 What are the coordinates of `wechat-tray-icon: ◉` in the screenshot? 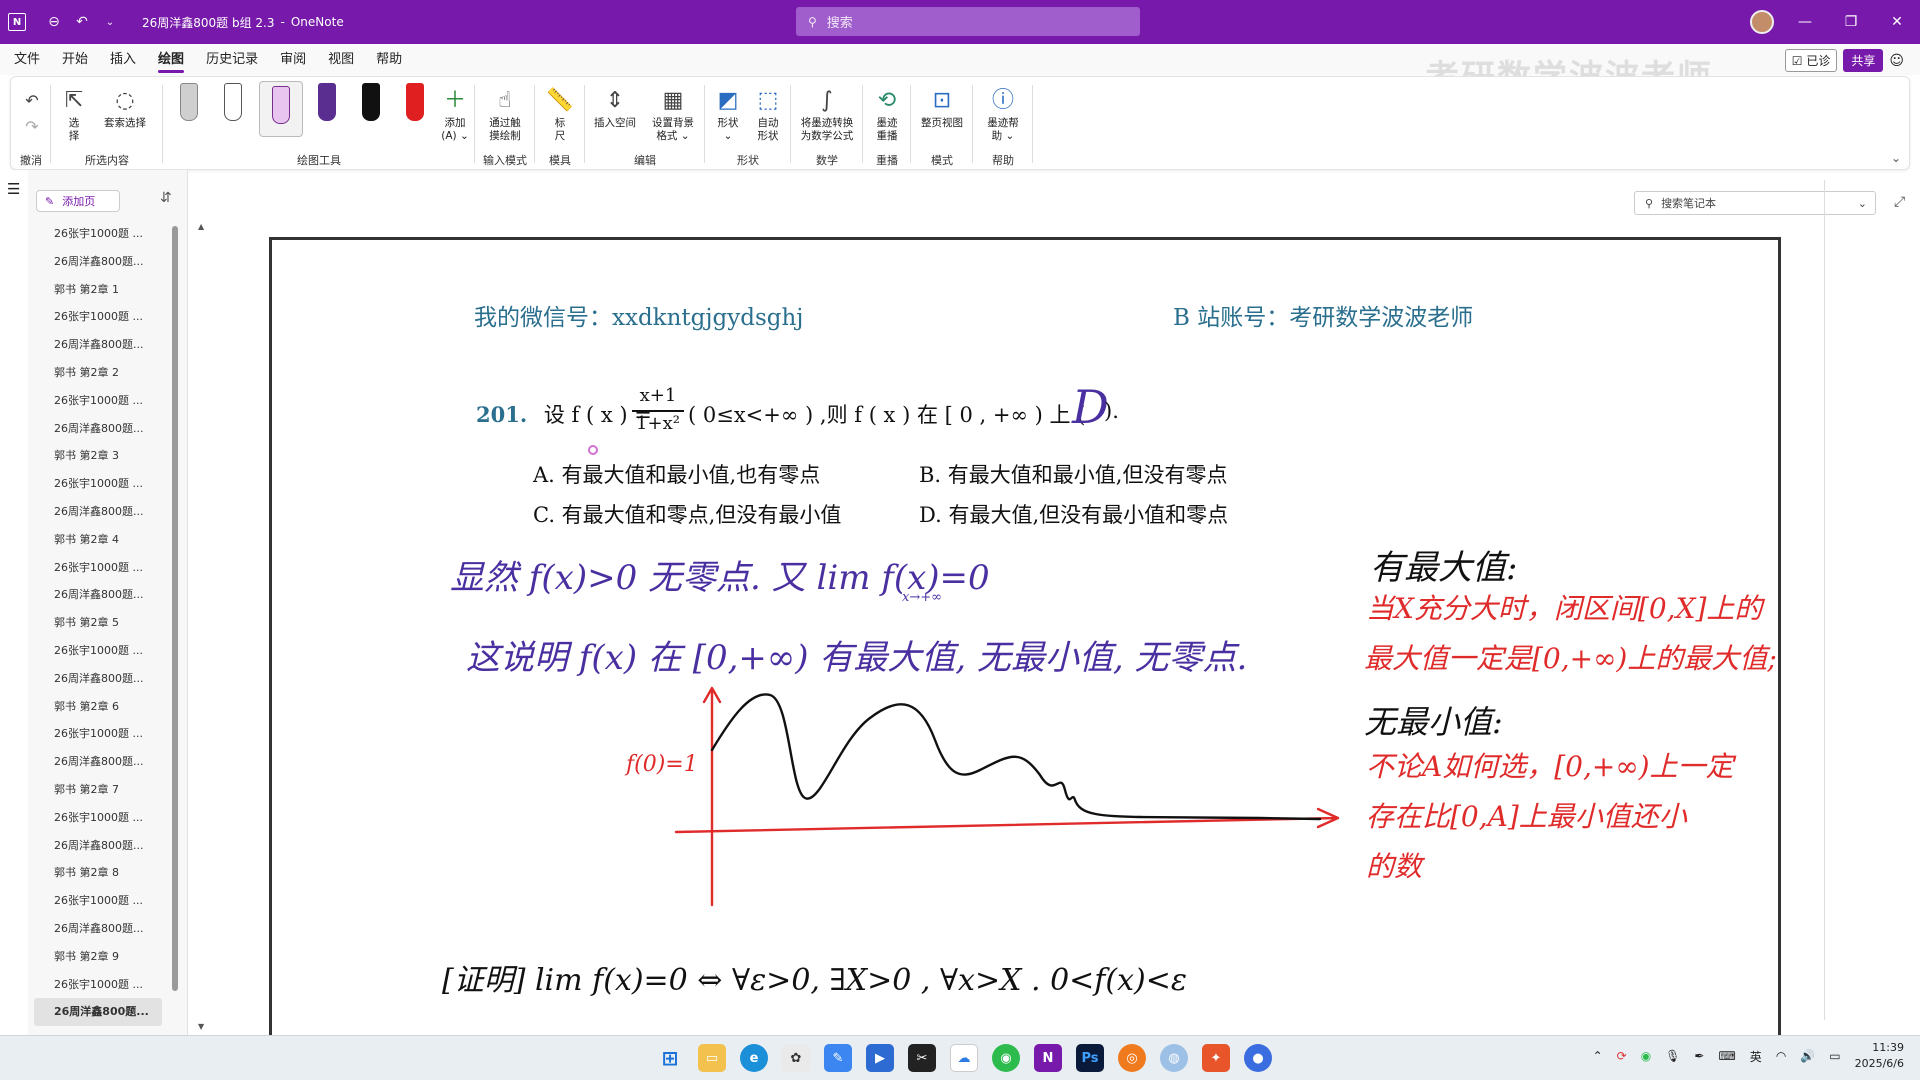 It's located at (1646, 1056).